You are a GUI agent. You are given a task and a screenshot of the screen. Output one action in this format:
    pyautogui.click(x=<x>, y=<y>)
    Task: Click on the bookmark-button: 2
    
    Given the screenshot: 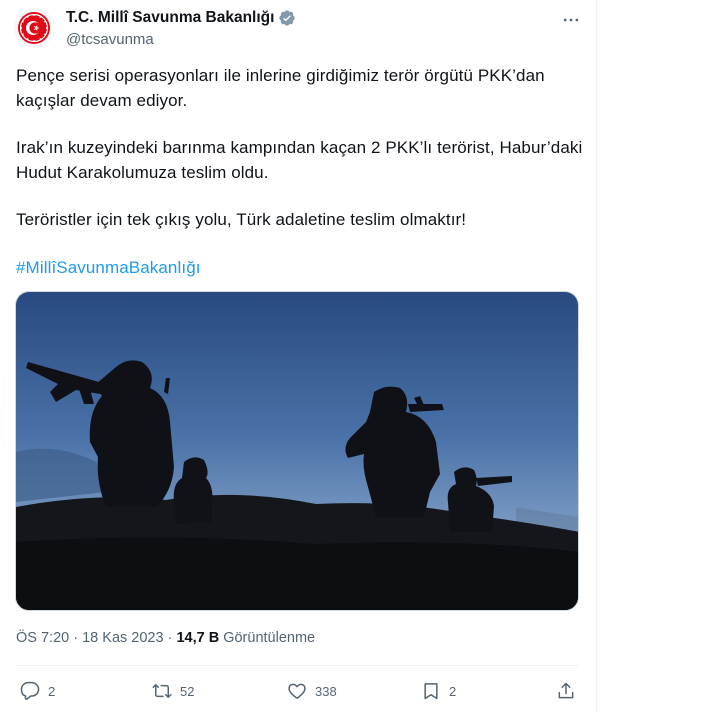 What is the action you would take?
    pyautogui.click(x=438, y=691)
    